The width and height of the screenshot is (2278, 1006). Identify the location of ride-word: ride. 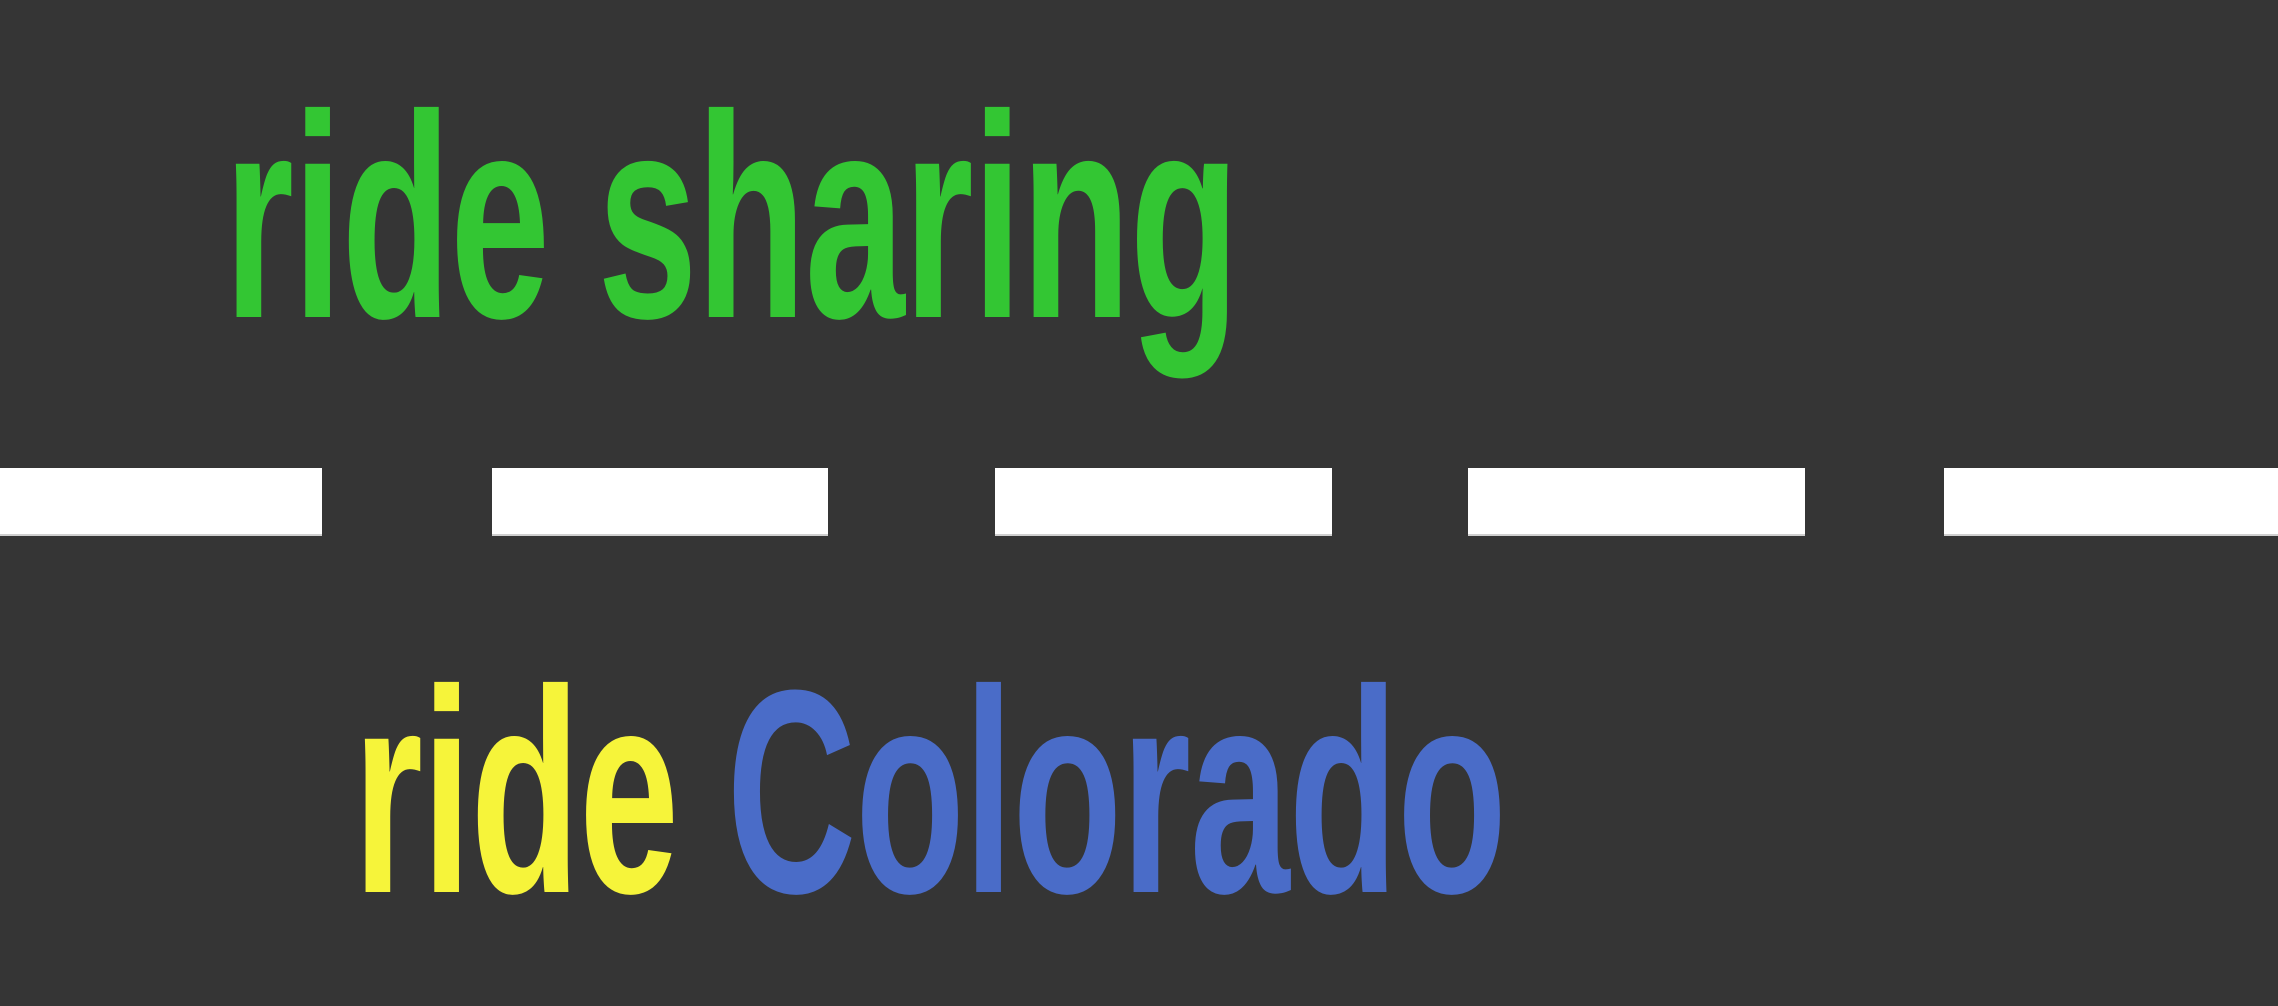
(516, 792).